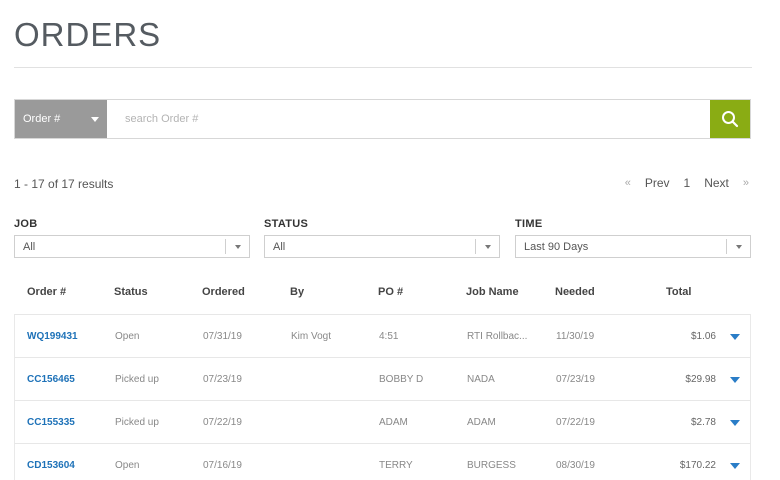 The height and width of the screenshot is (480, 780). Describe the element at coordinates (633, 246) in the screenshot. I see `time-filter-select: Last 90 Days` at that location.